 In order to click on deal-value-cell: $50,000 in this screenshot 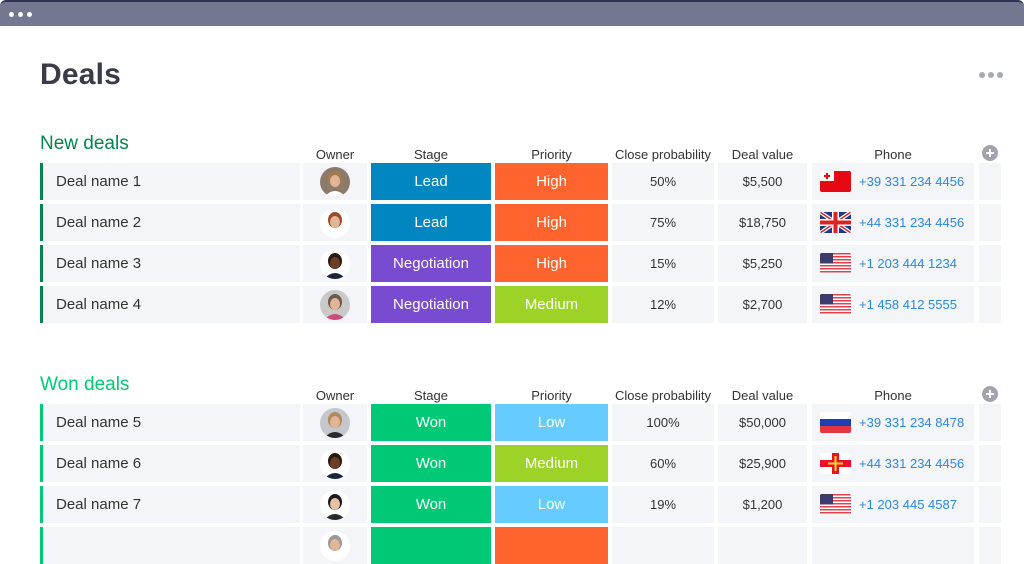, I will do `click(762, 422)`.